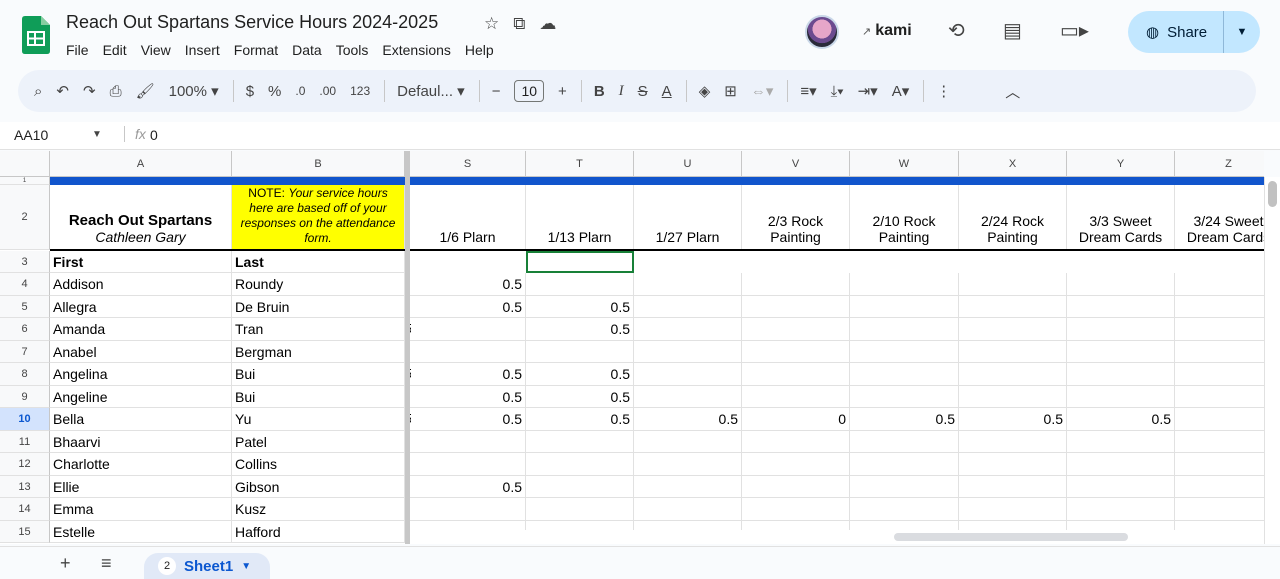  Describe the element at coordinates (808, 91) in the screenshot. I see `horizontal-align-icon: ≡▾` at that location.